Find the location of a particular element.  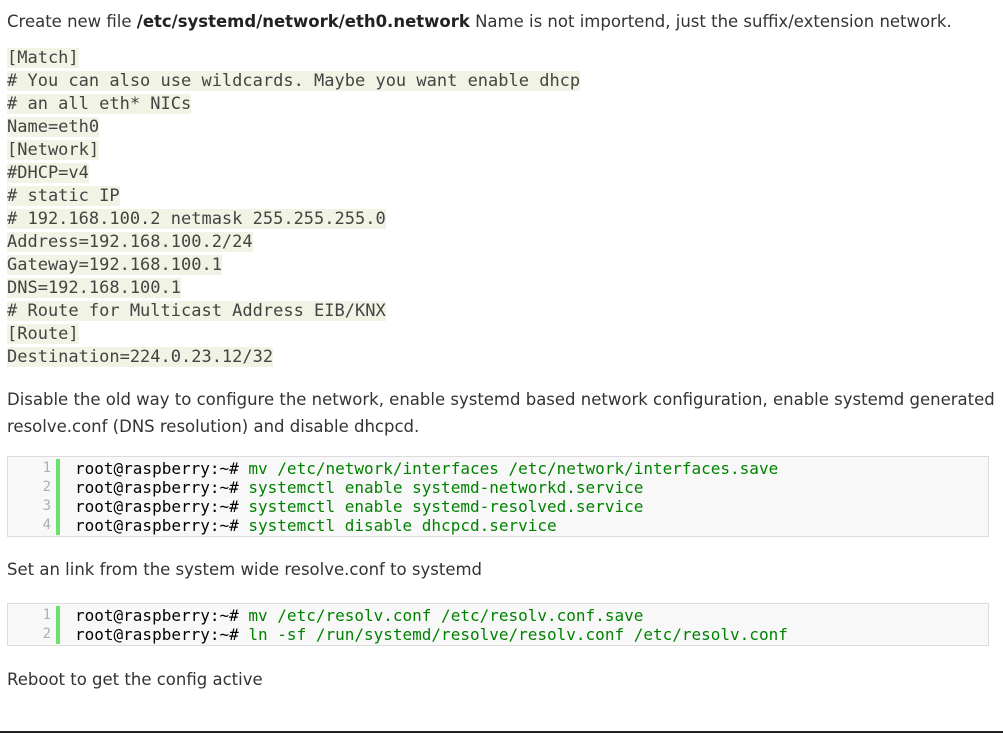

line-number: 3 is located at coordinates (46, 506).